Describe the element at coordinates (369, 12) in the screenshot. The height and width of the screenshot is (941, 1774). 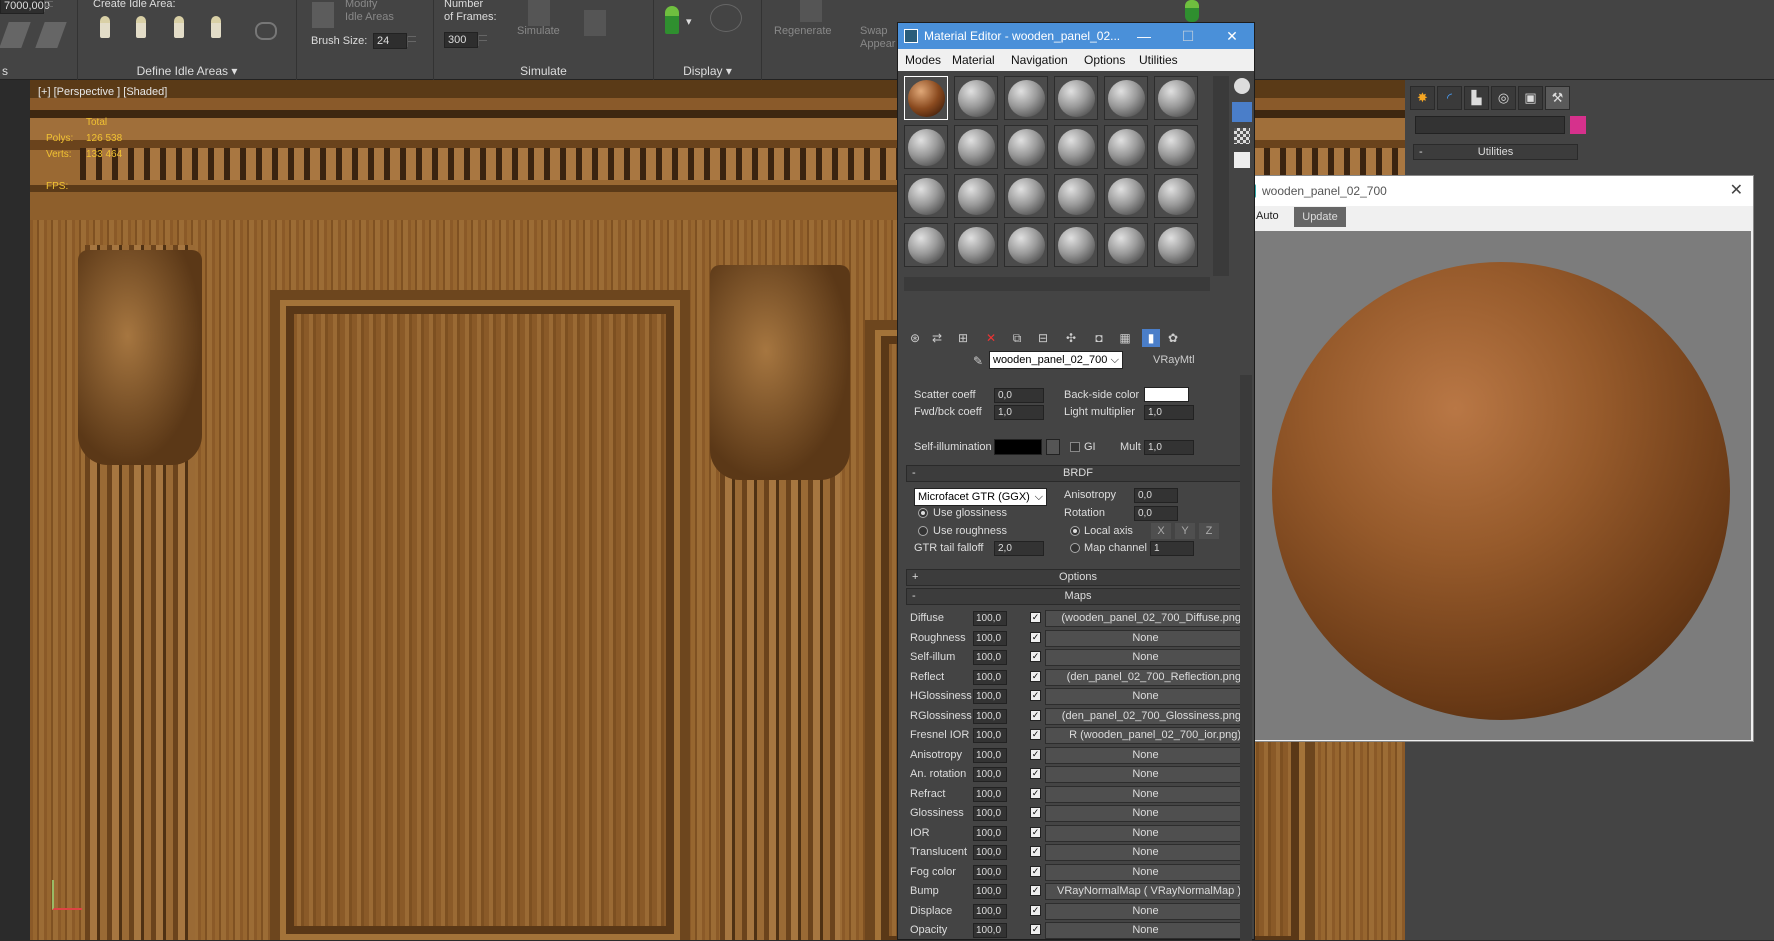
I see `modify-idle-areas-button: Modify Idle Areas` at that location.